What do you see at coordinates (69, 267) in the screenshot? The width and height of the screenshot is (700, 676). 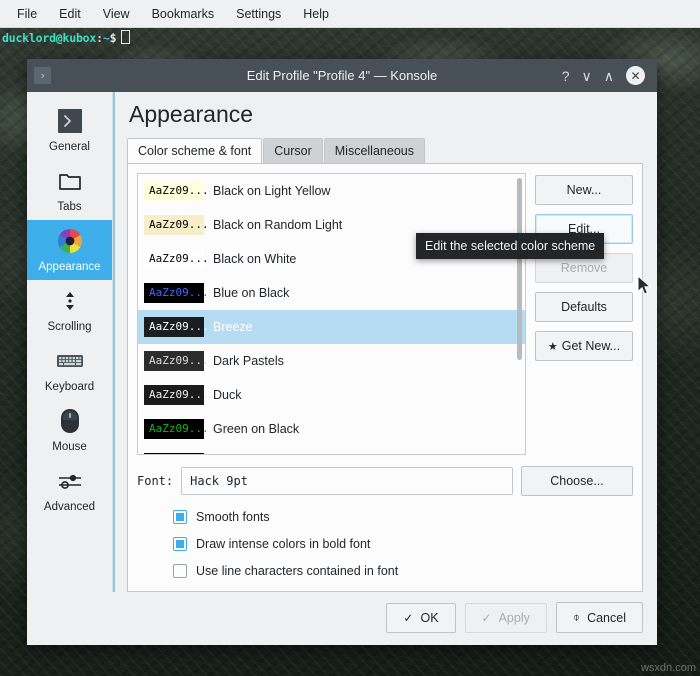 I see `sidebar-label-appearance: Appearance` at bounding box center [69, 267].